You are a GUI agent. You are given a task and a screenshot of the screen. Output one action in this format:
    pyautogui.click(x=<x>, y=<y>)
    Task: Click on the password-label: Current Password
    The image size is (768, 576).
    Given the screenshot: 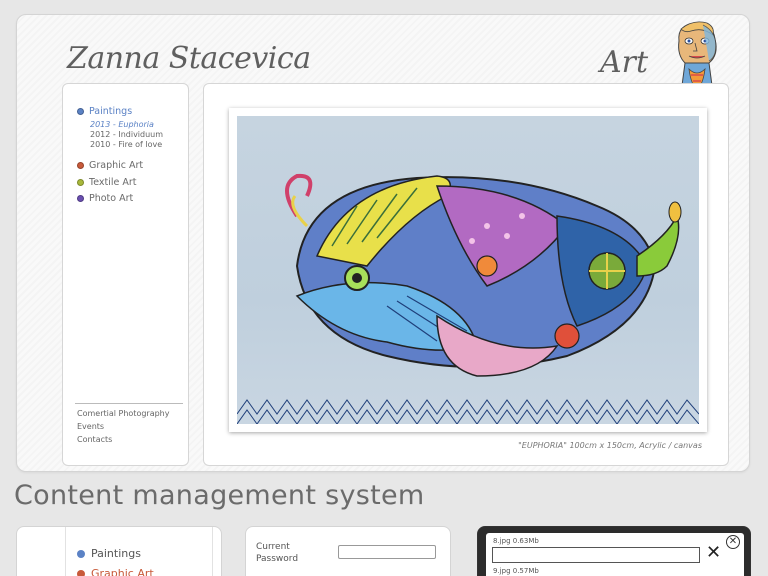 What is the action you would take?
    pyautogui.click(x=277, y=553)
    